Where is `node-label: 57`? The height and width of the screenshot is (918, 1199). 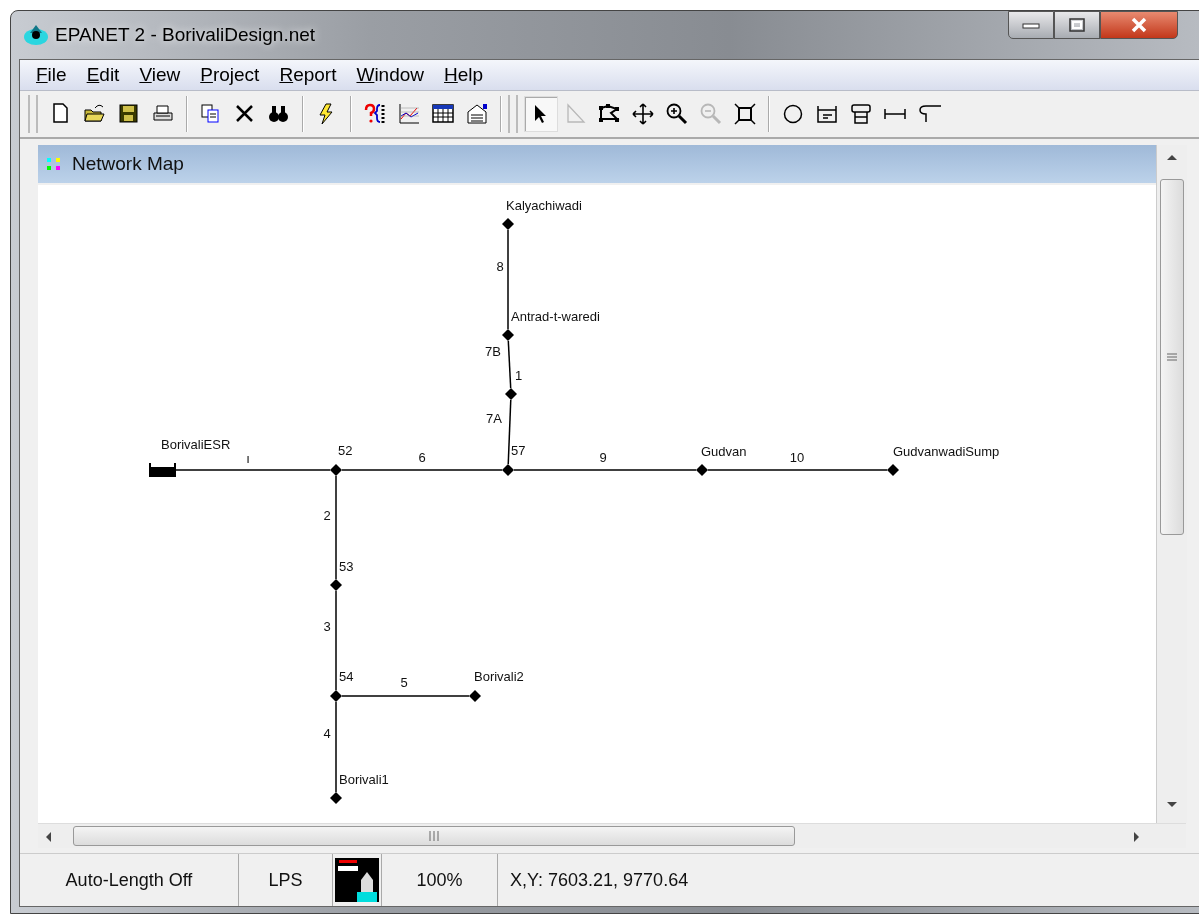 node-label: 57 is located at coordinates (518, 450).